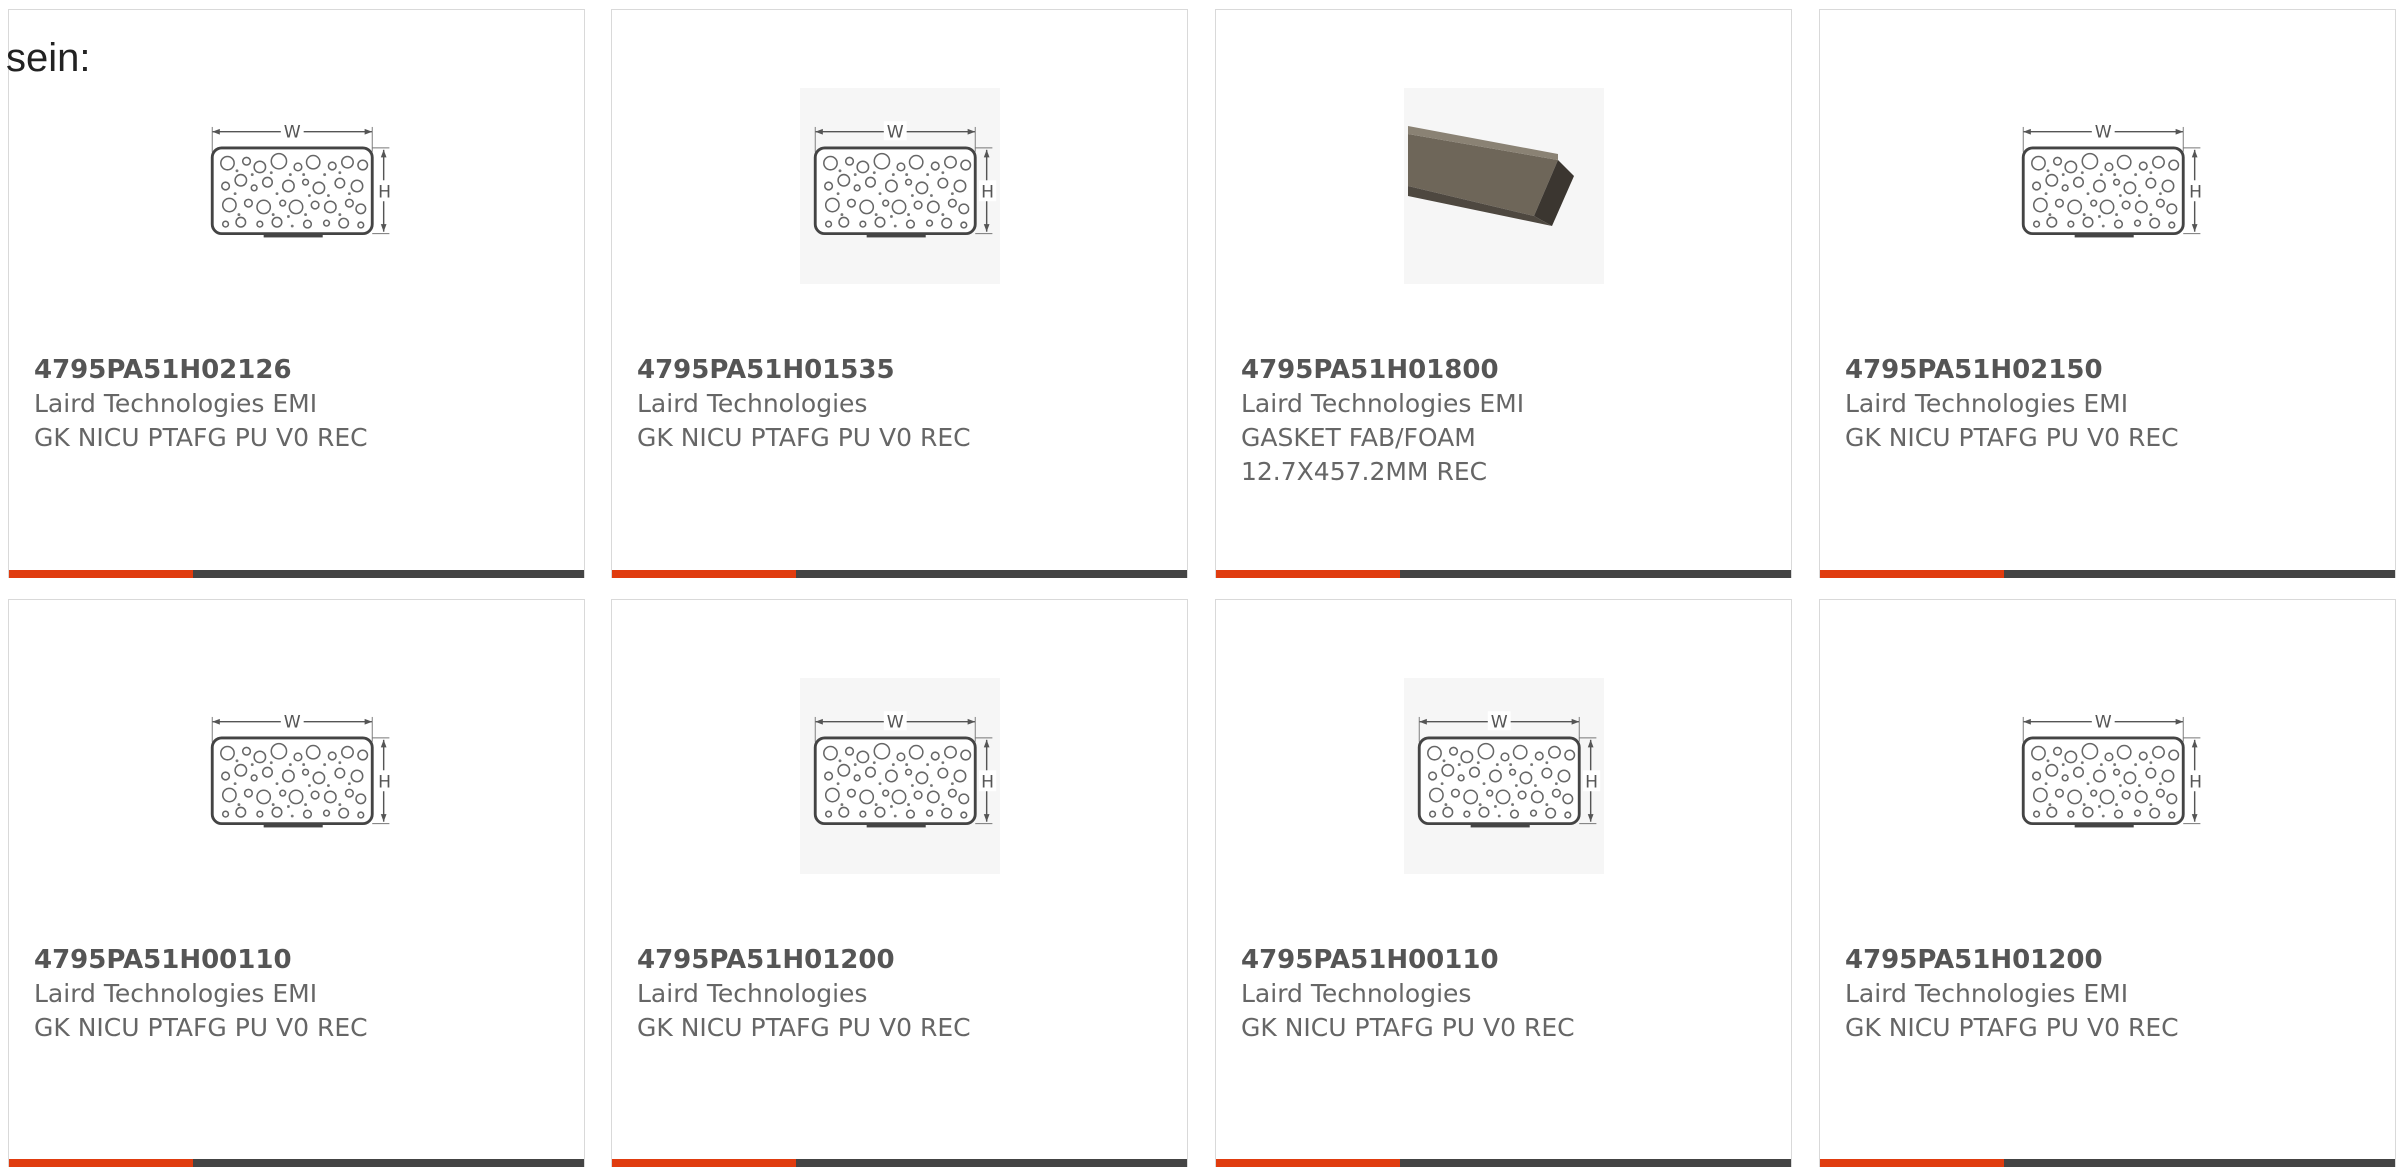 This screenshot has height=1167, width=2400. I want to click on part-number: 4795PA51H01535, so click(902, 370).